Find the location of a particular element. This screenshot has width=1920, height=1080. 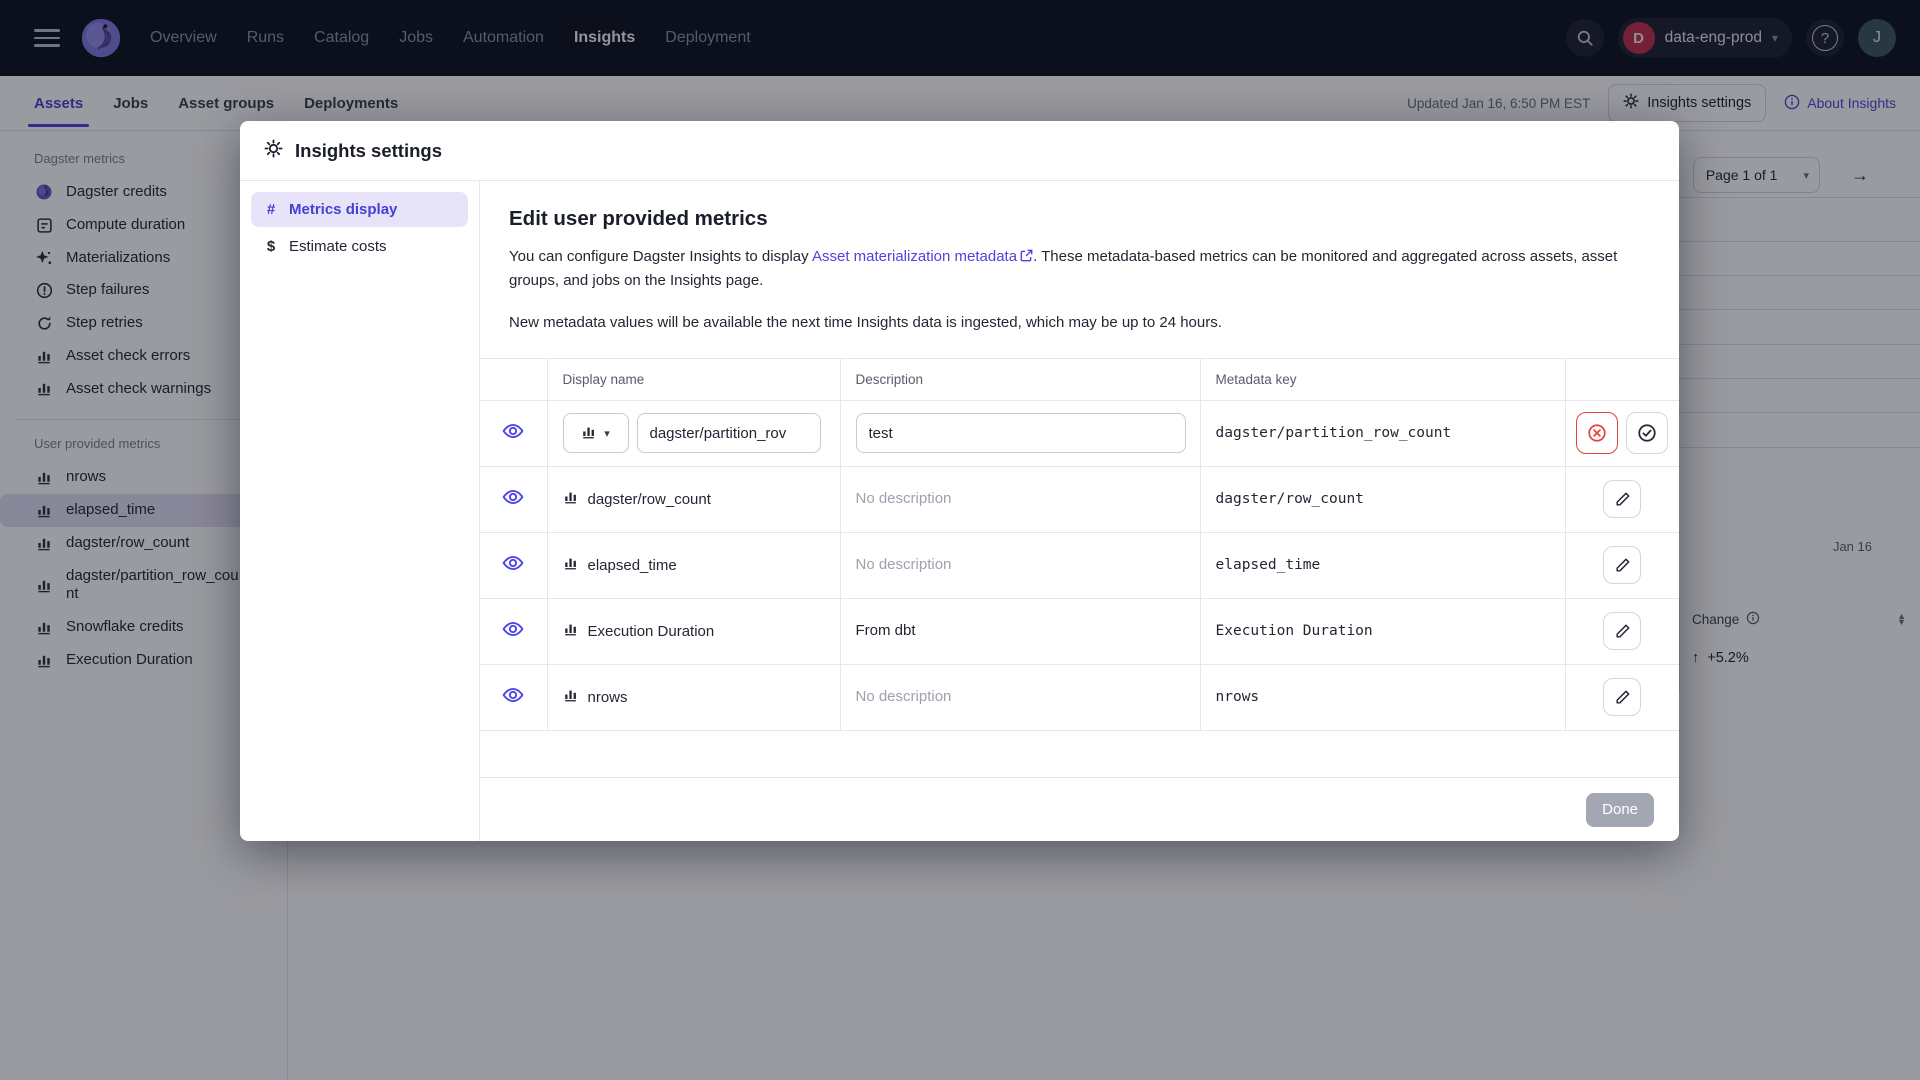

chart-type-dropdown: ▾ is located at coordinates (595, 433).